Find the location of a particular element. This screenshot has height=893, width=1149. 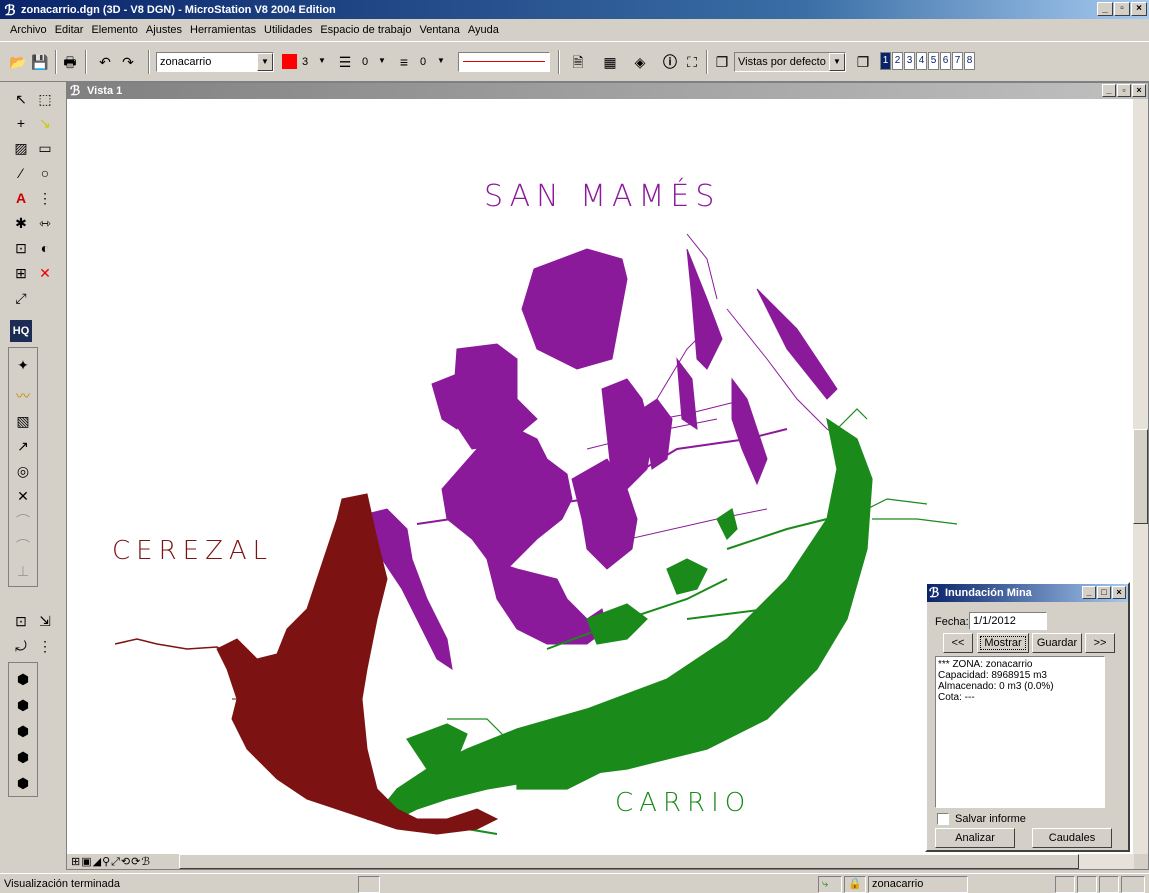

view-control-icons: ⊞▣◢⚲⤢⟲⟳ℬ is located at coordinates (111, 862).